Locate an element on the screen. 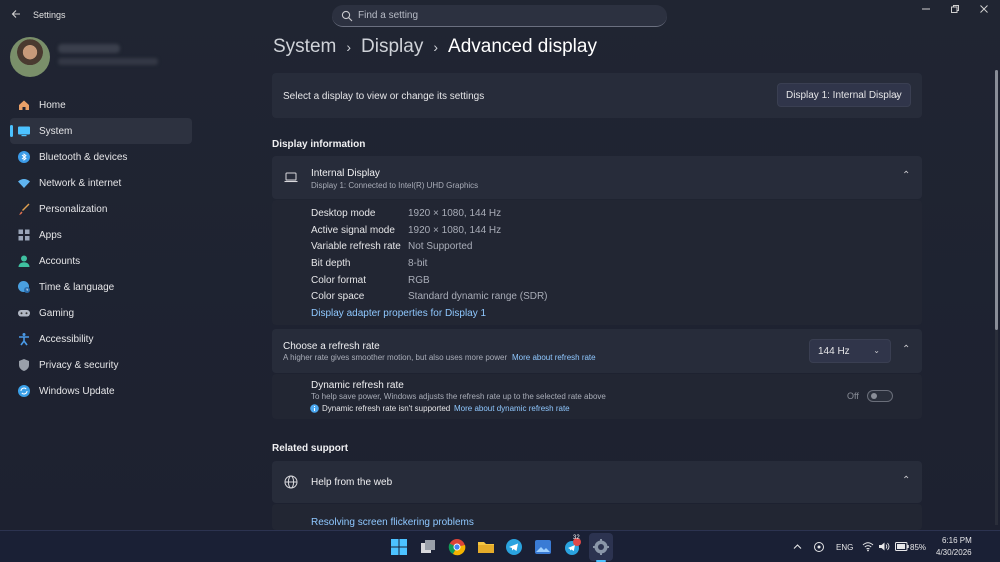 Image resolution: width=1000 pixels, height=562 pixels. chrome-icon is located at coordinates (457, 547).